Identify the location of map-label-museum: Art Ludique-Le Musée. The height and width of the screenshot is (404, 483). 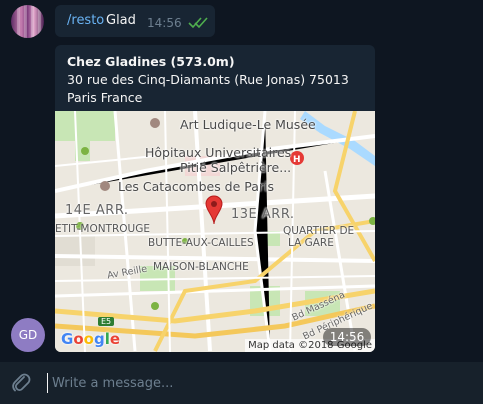
(248, 124).